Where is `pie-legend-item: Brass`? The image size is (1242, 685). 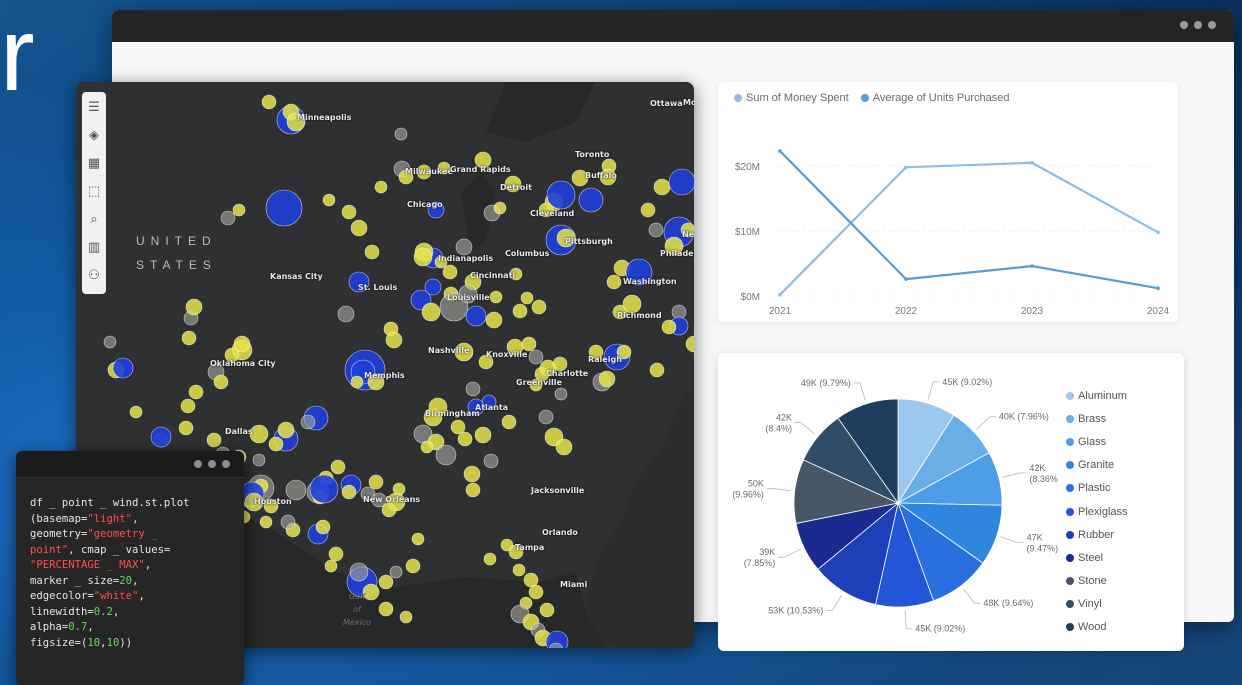
pie-legend-item: Brass is located at coordinates (1097, 418).